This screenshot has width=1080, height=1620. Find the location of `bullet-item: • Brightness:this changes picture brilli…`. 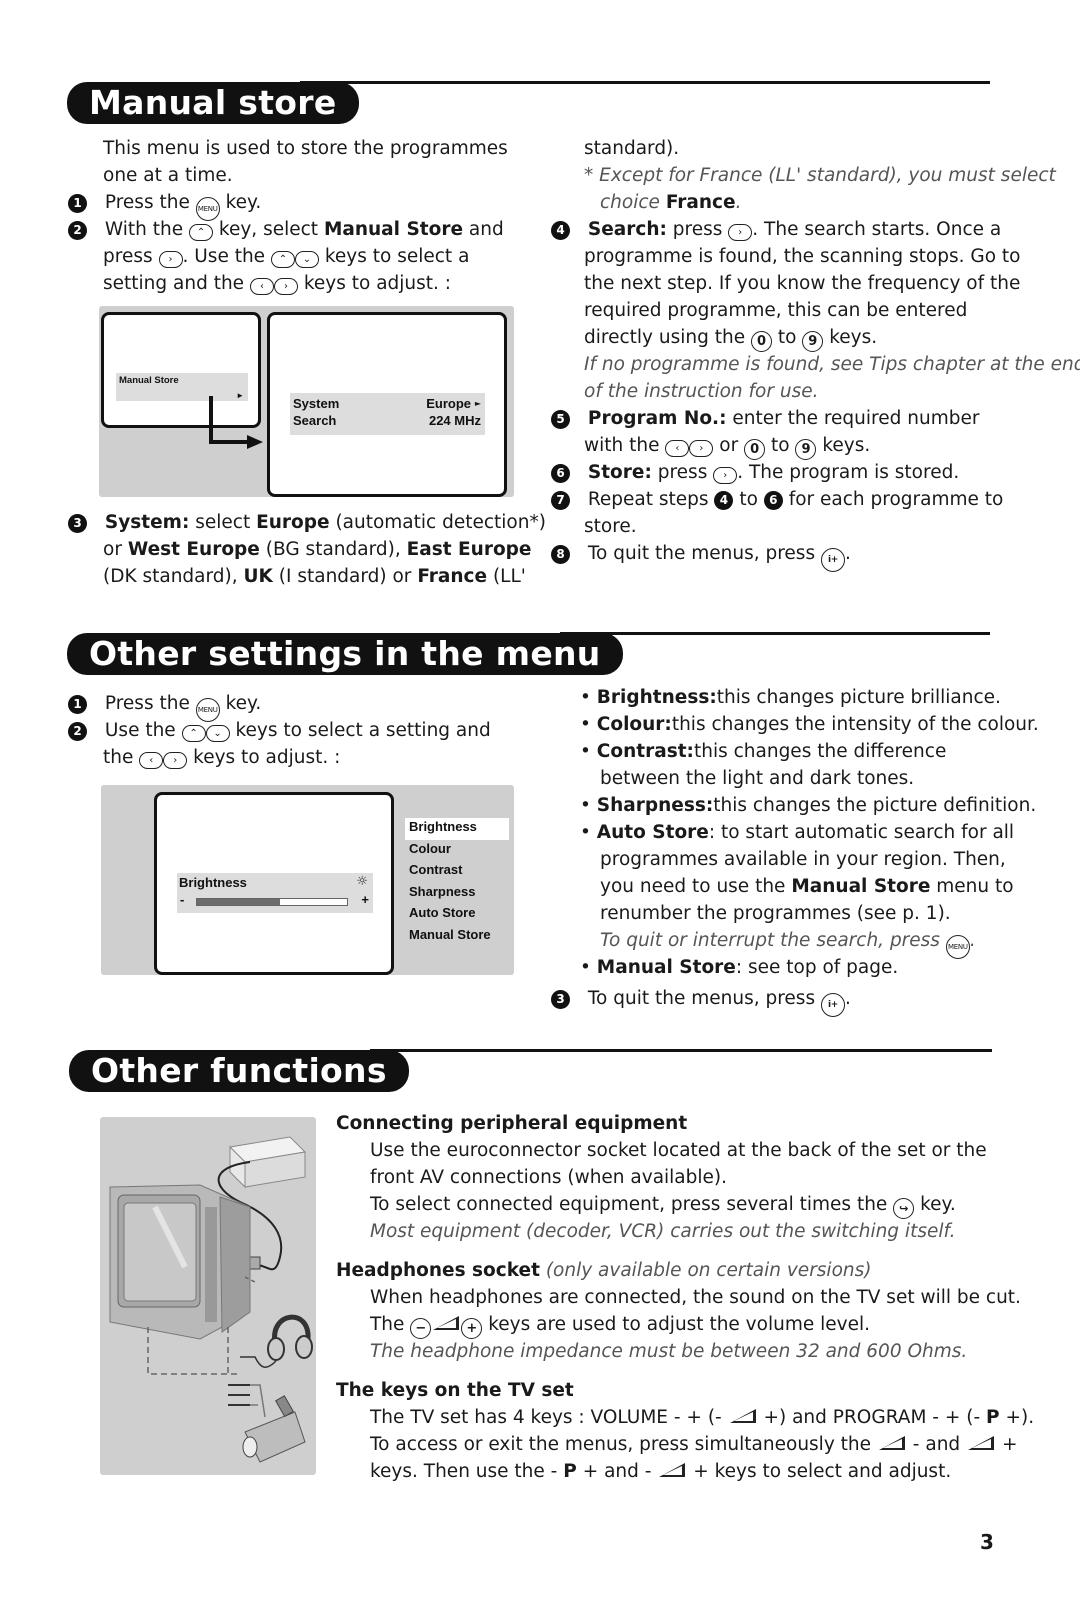

bullet-item: • Brightness:this changes picture brilli… is located at coordinates (790, 697).